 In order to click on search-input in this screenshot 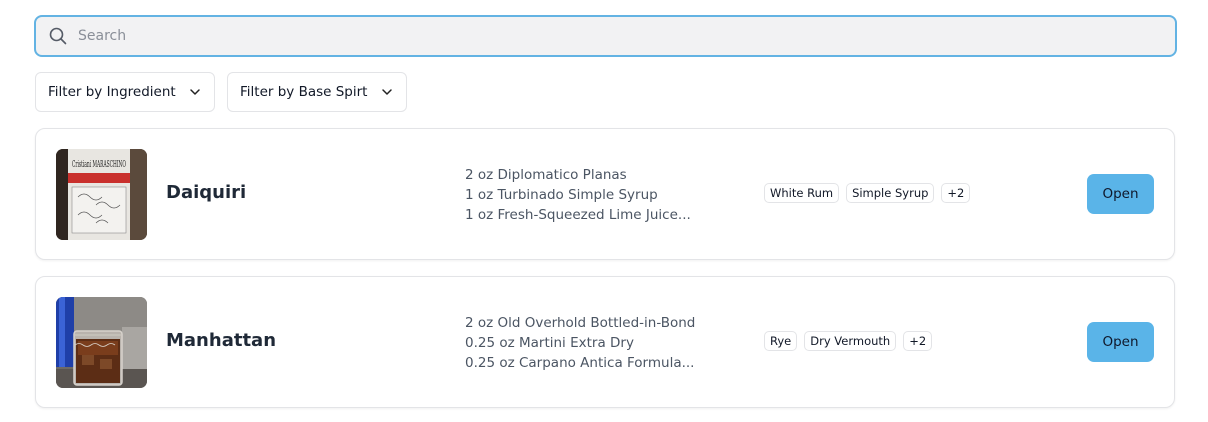, I will do `click(618, 36)`.